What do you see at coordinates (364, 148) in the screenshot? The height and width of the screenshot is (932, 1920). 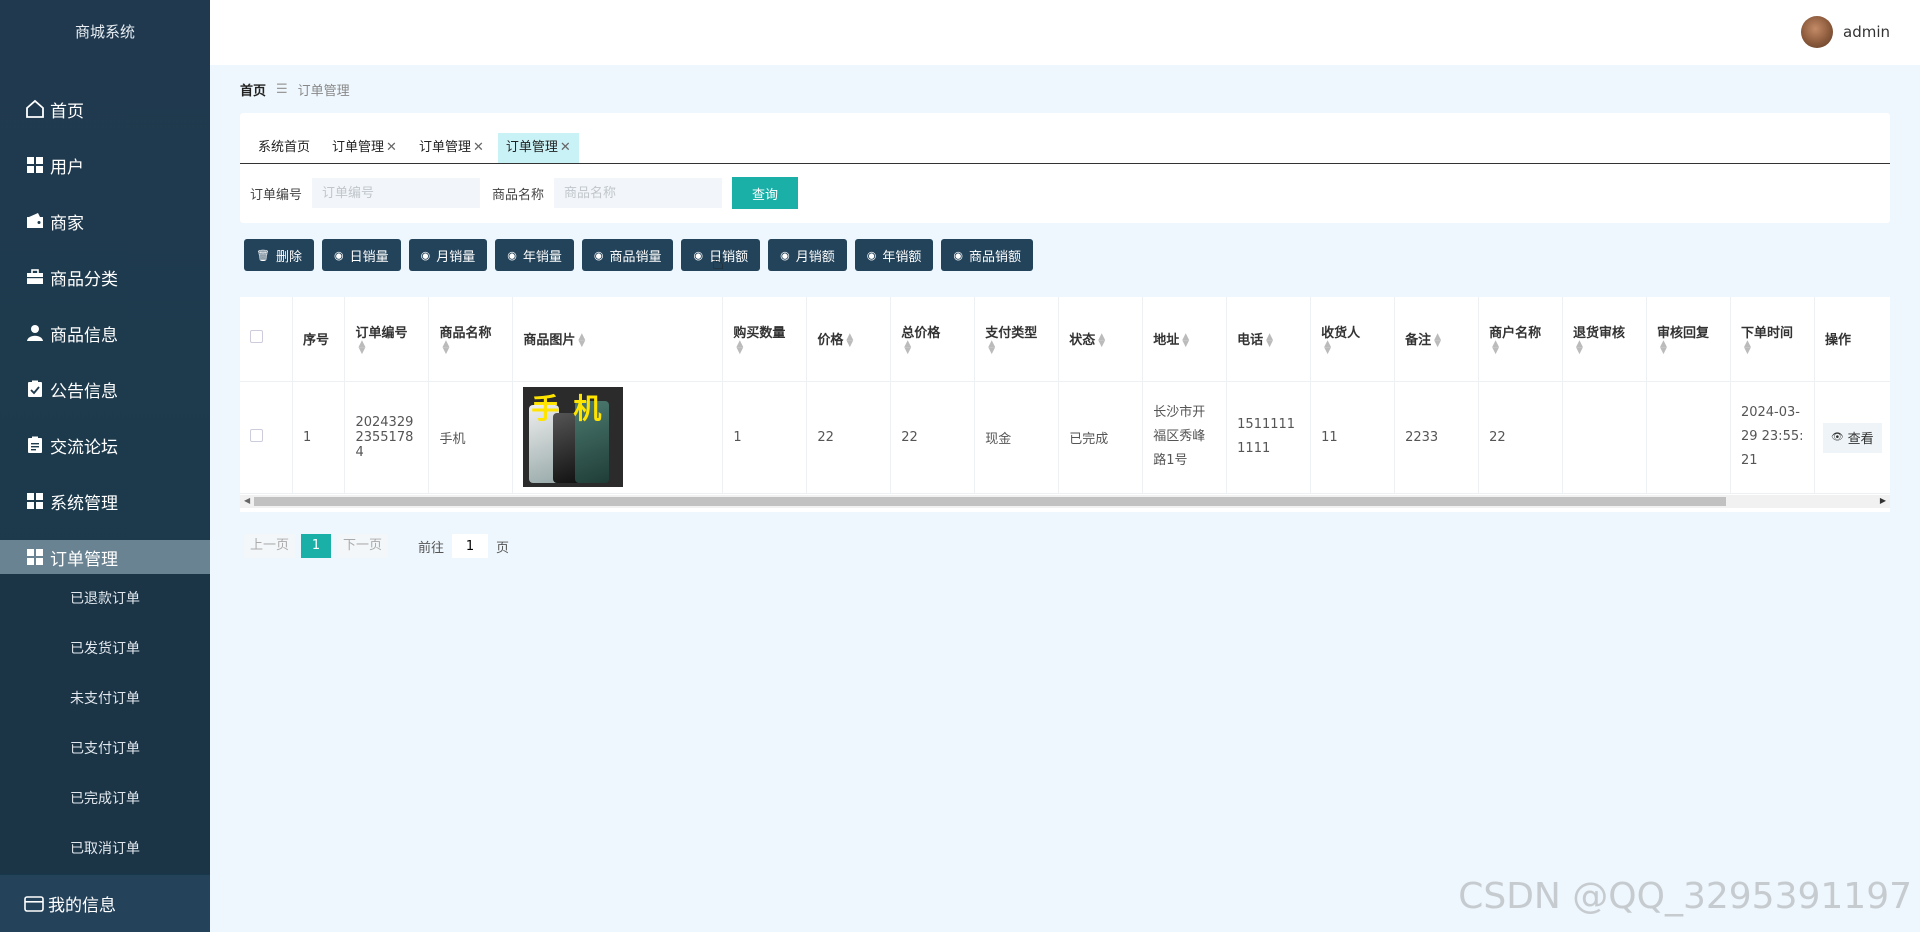 I see `tab-order-management-1: 订单管理 ✕` at bounding box center [364, 148].